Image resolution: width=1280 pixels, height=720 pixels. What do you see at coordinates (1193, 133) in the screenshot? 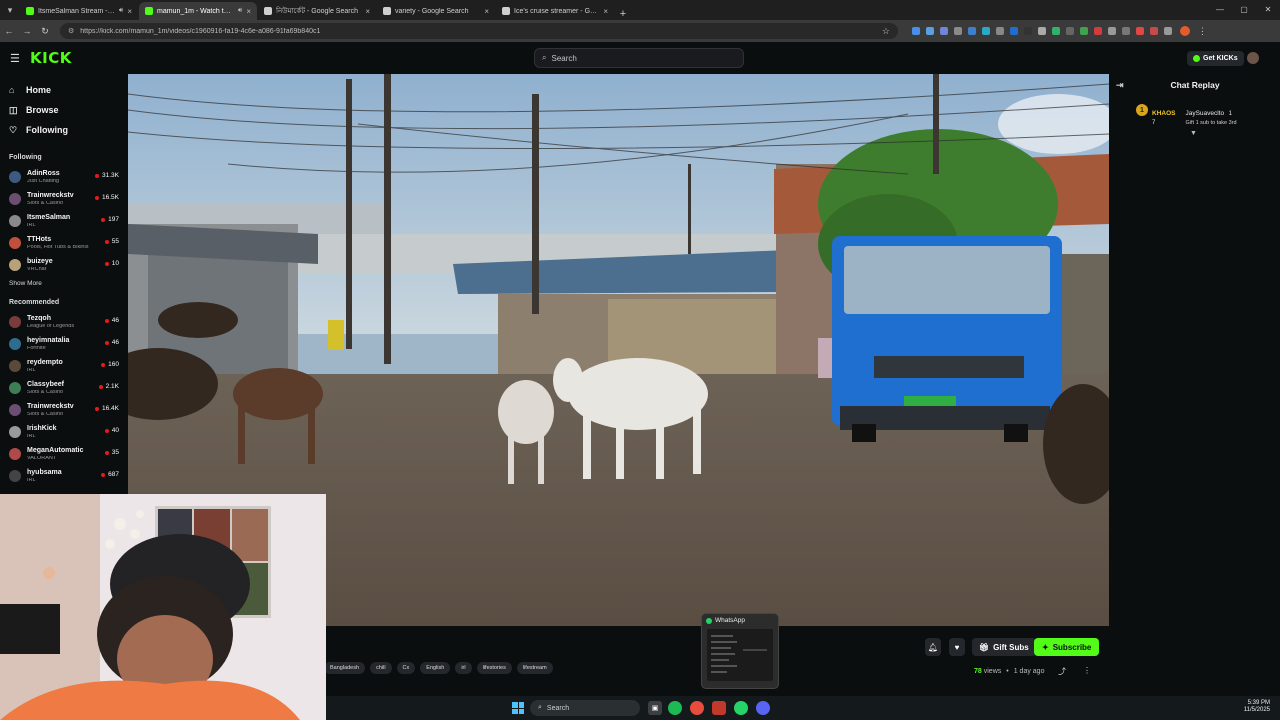
I see `scroll-down-icon: ▼` at bounding box center [1193, 133].